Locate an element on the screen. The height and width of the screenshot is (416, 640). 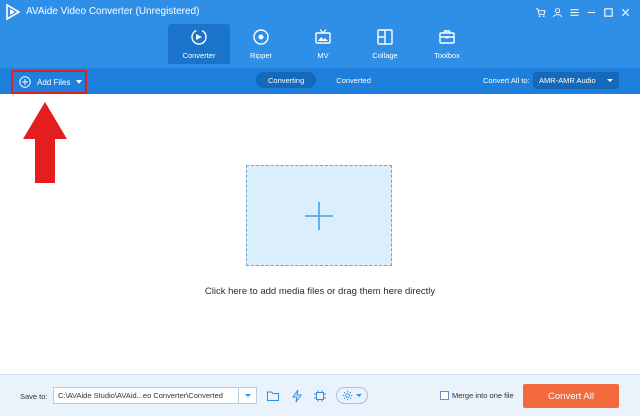
plus-icon is located at coordinates (319, 215).